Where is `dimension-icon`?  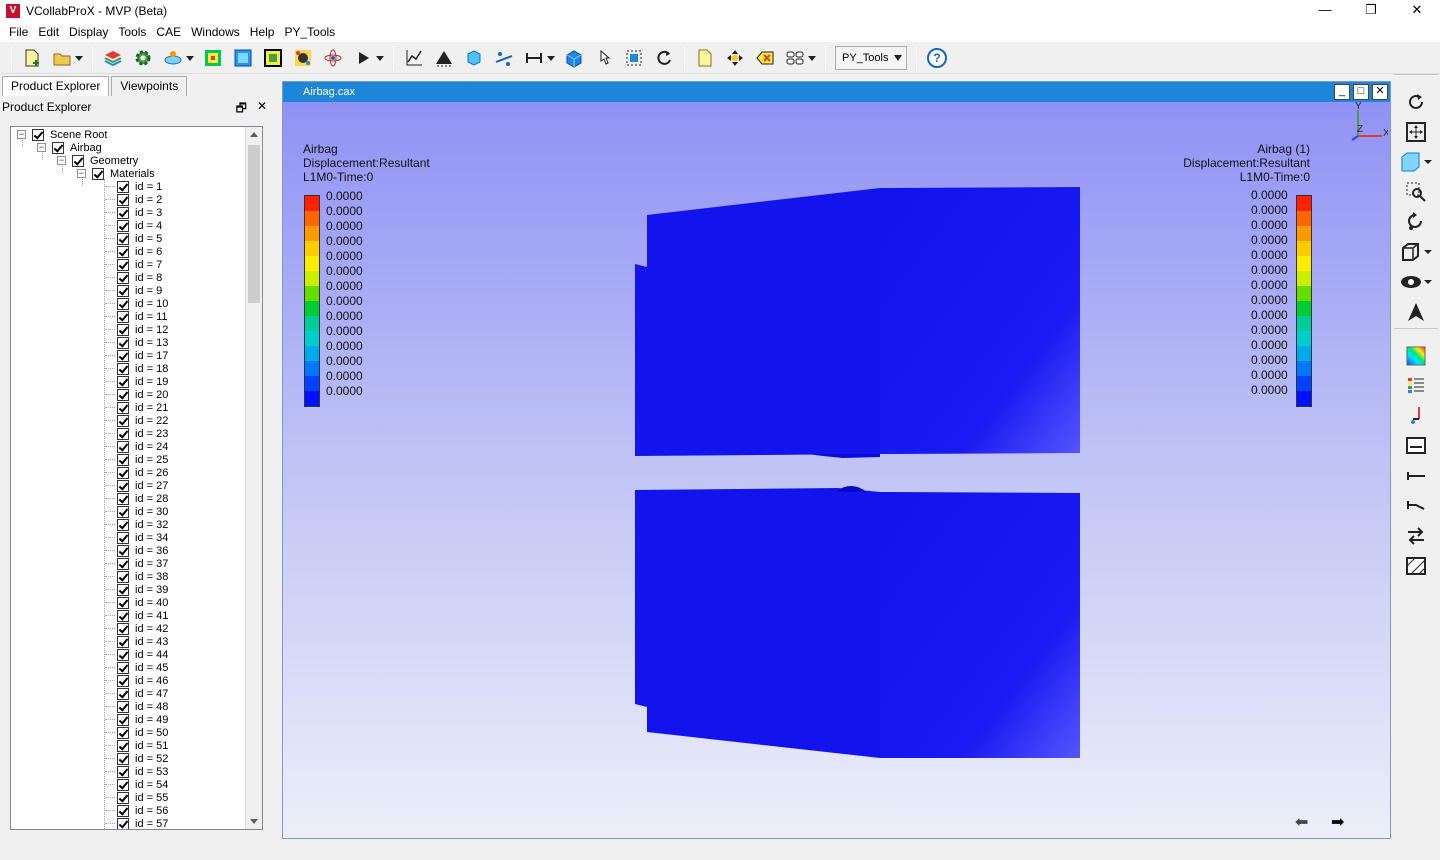
dimension-icon is located at coordinates (1416, 476).